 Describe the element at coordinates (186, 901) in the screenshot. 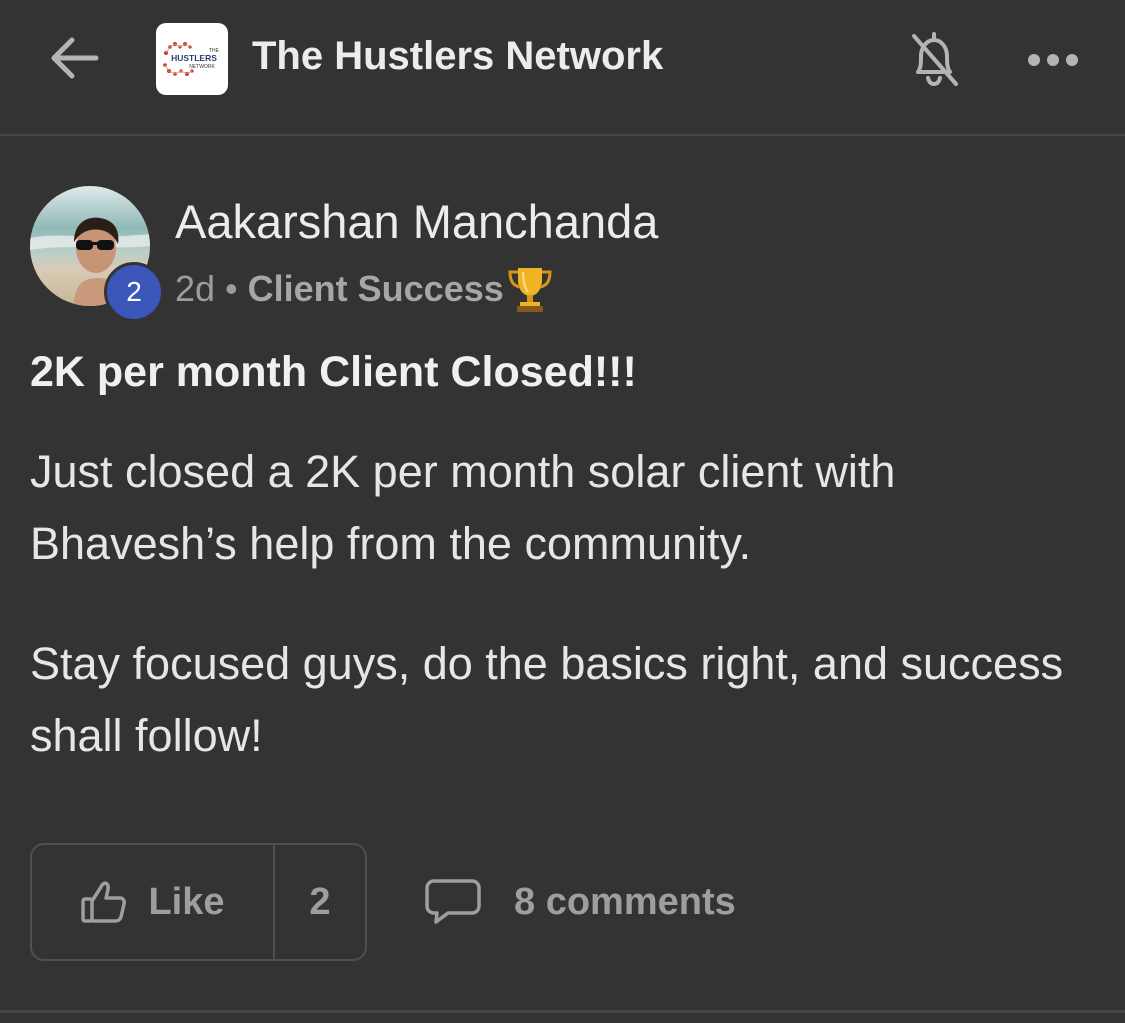

I see `like-label: Like` at that location.